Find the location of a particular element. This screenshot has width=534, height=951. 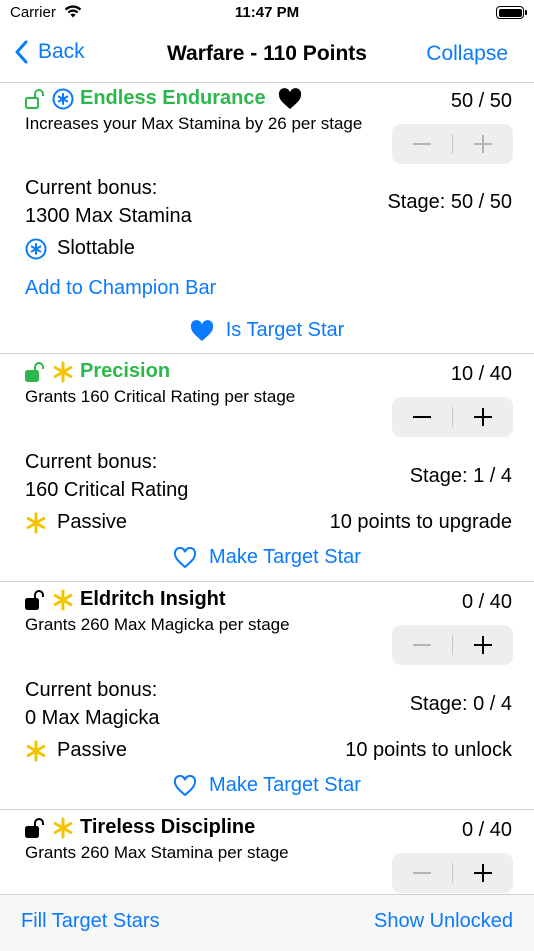

star-name: Eldritch Insight is located at coordinates (153, 599).